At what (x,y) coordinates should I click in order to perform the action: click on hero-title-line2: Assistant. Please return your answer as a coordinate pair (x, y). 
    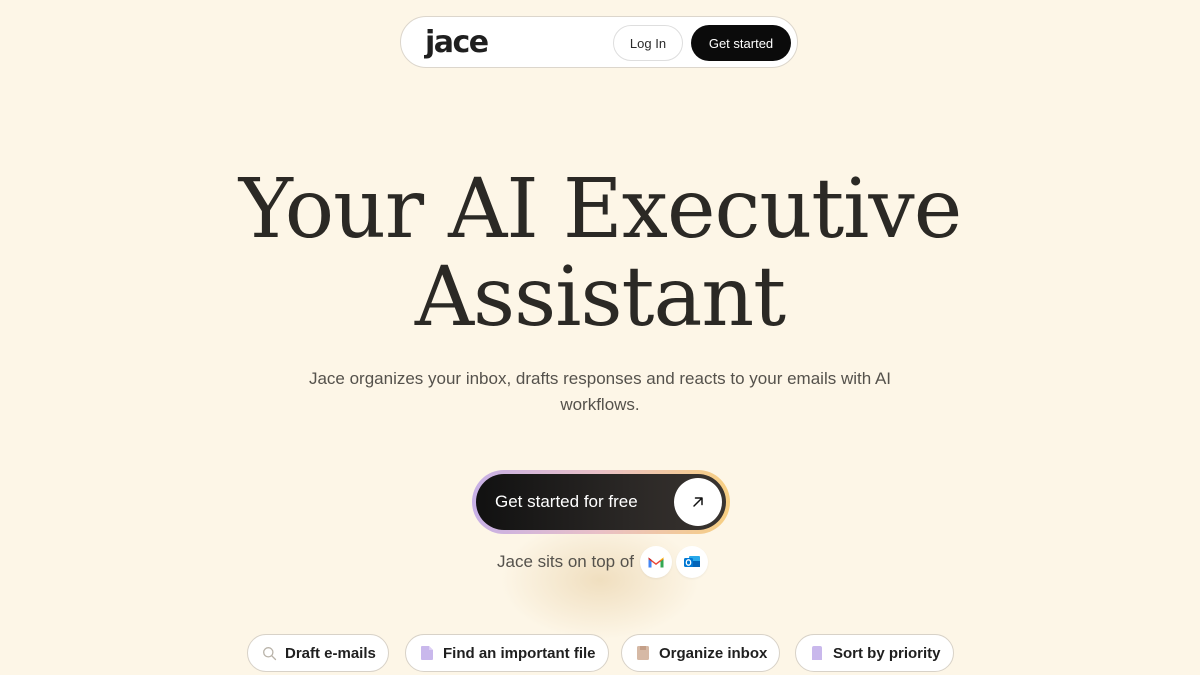
    Looking at the image, I should click on (600, 297).